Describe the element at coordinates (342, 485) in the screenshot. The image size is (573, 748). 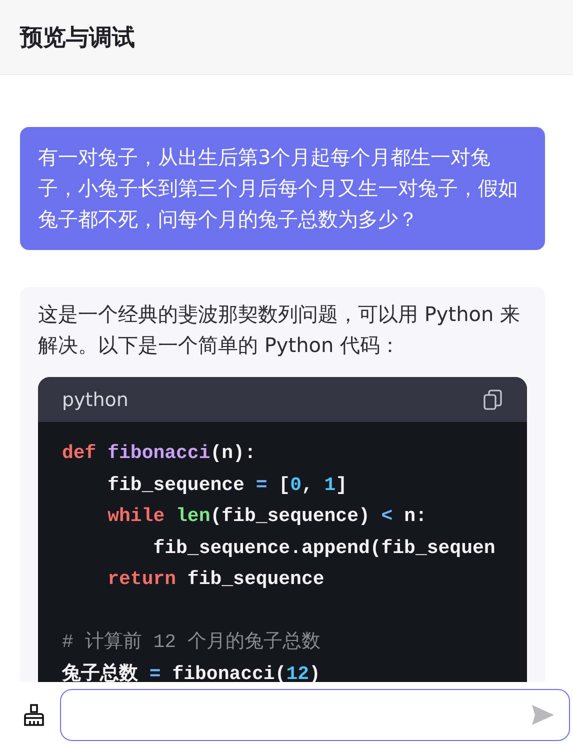
I see `code-text: ]` at that location.